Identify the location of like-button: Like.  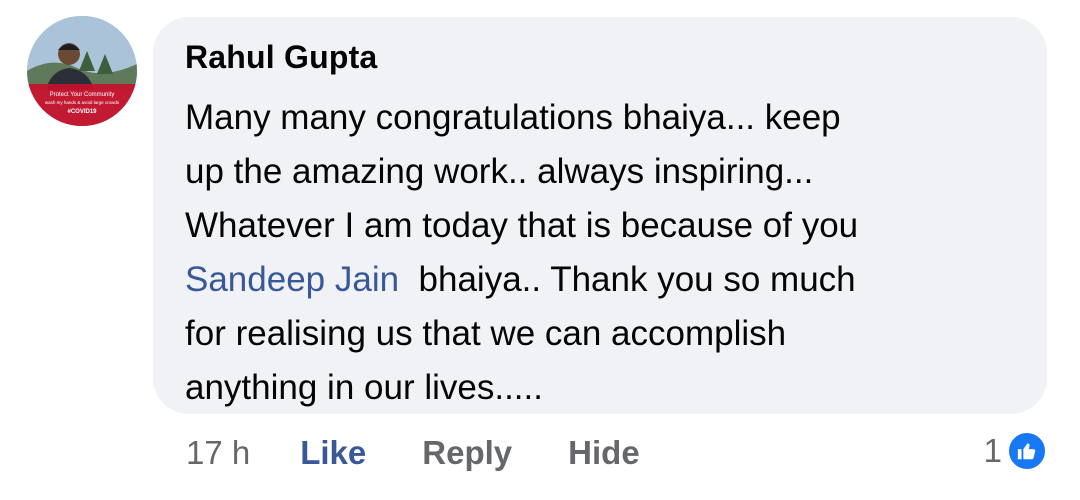
(333, 453).